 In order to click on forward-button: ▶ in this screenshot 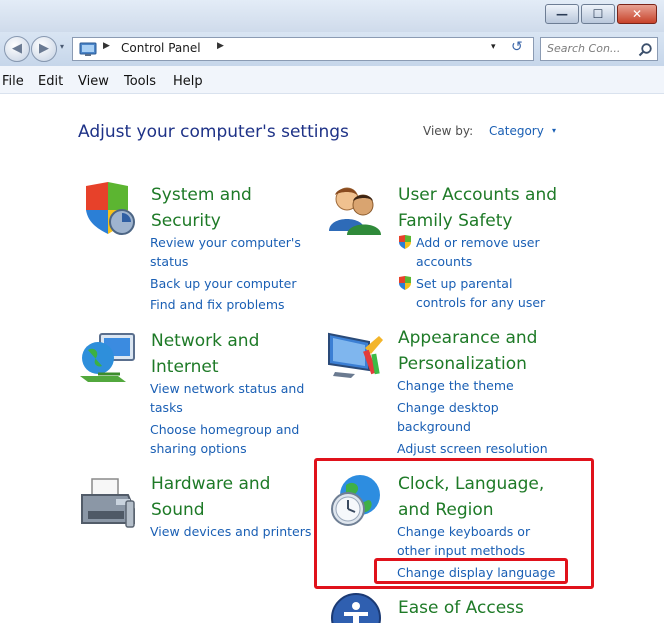, I will do `click(44, 49)`.